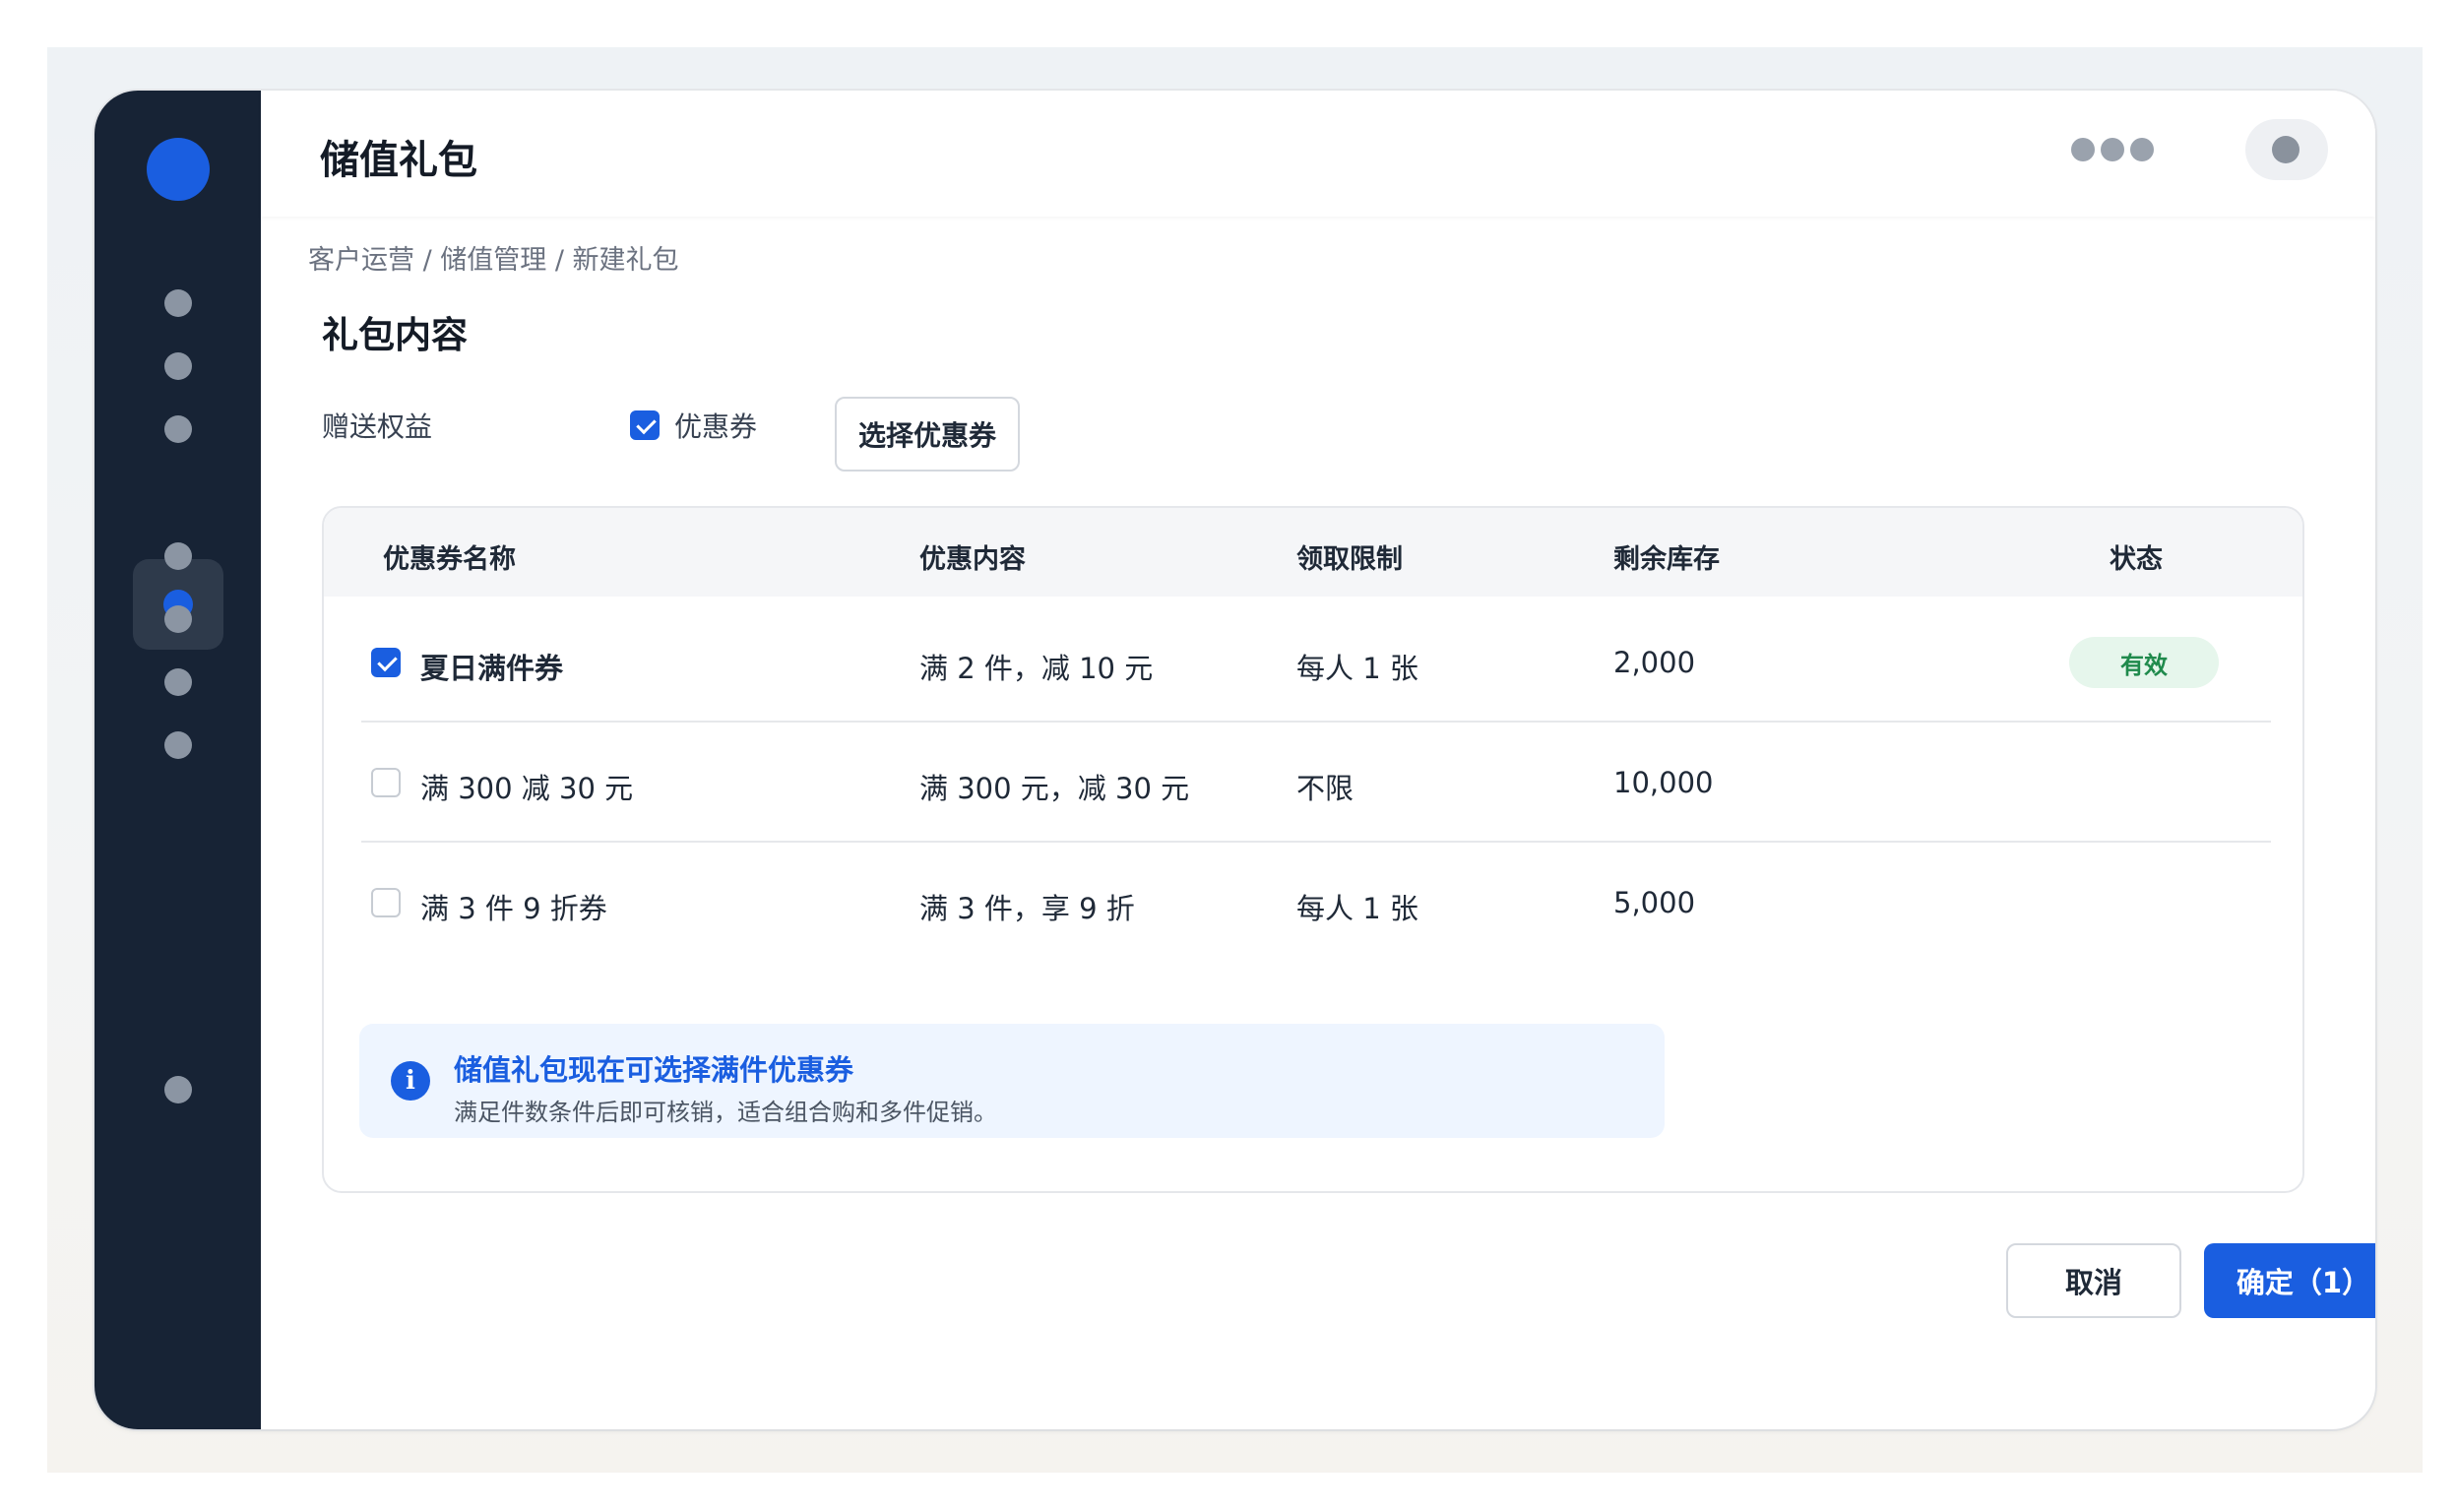 This screenshot has height=1512, width=2457. What do you see at coordinates (1663, 782) in the screenshot?
I see `coupon-stock: 10,000` at bounding box center [1663, 782].